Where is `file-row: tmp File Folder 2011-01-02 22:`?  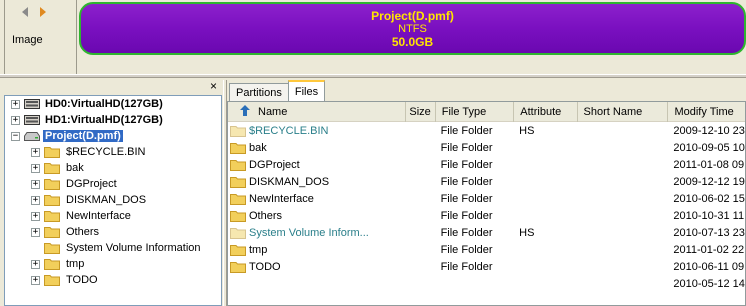 file-row: tmp File Folder 2011-01-02 22: is located at coordinates (486, 249).